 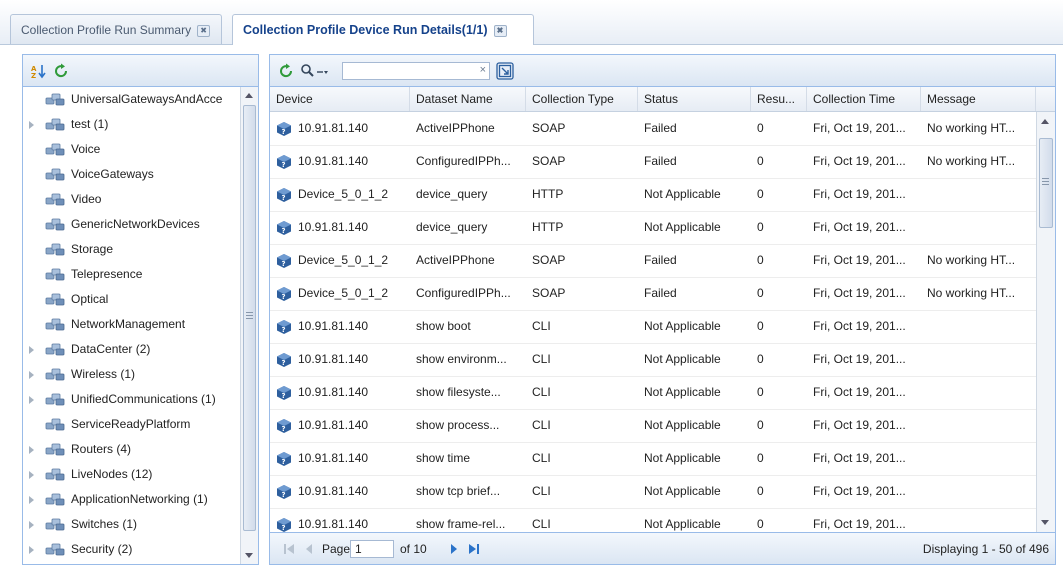 I want to click on tree-node-label: Routers (4), so click(x=101, y=449).